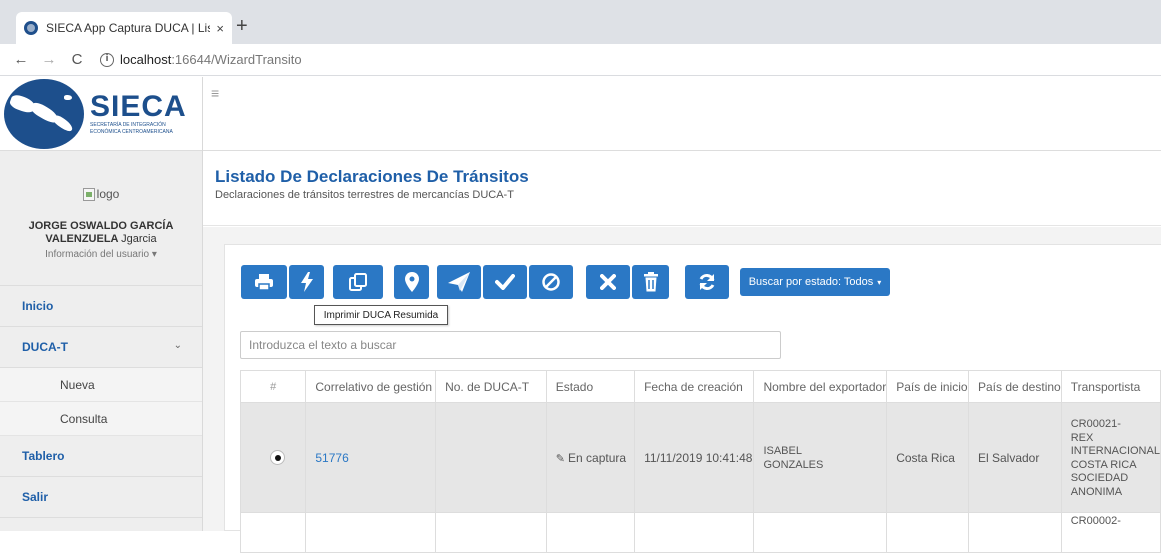  What do you see at coordinates (371, 386) in the screenshot?
I see `column-header: Correlativo de gestión` at bounding box center [371, 386].